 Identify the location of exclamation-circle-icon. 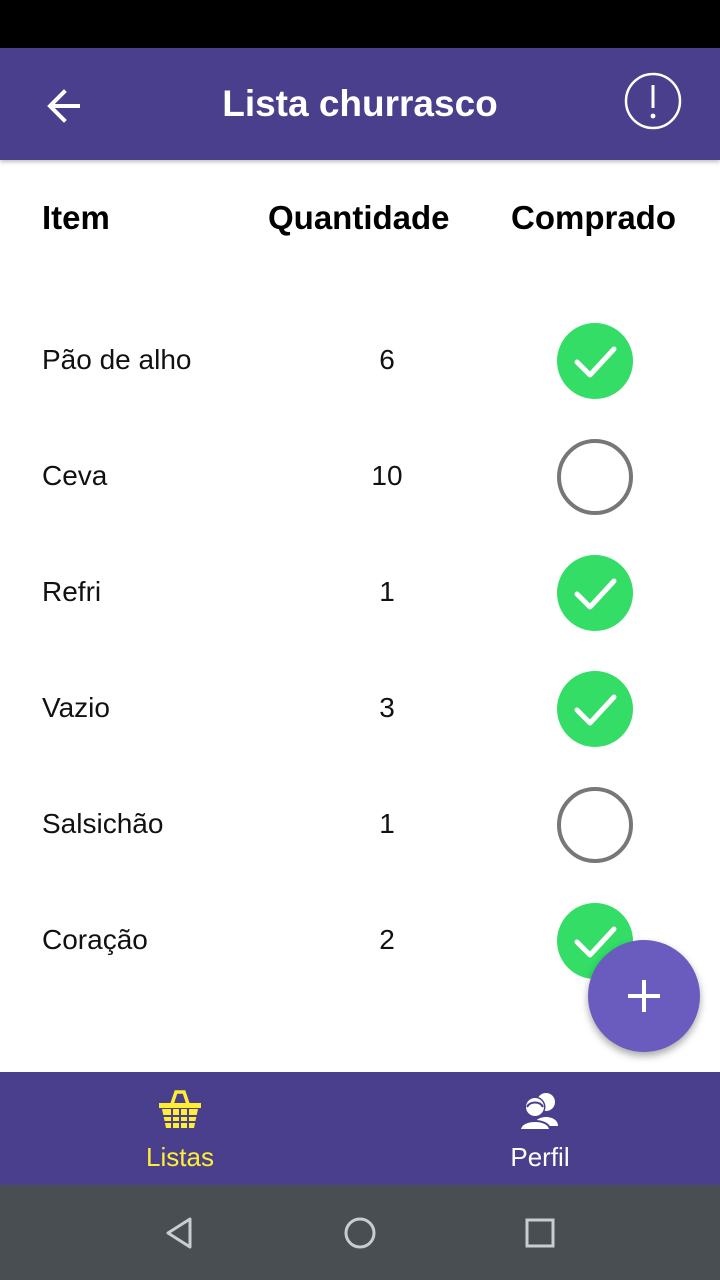
(653, 101).